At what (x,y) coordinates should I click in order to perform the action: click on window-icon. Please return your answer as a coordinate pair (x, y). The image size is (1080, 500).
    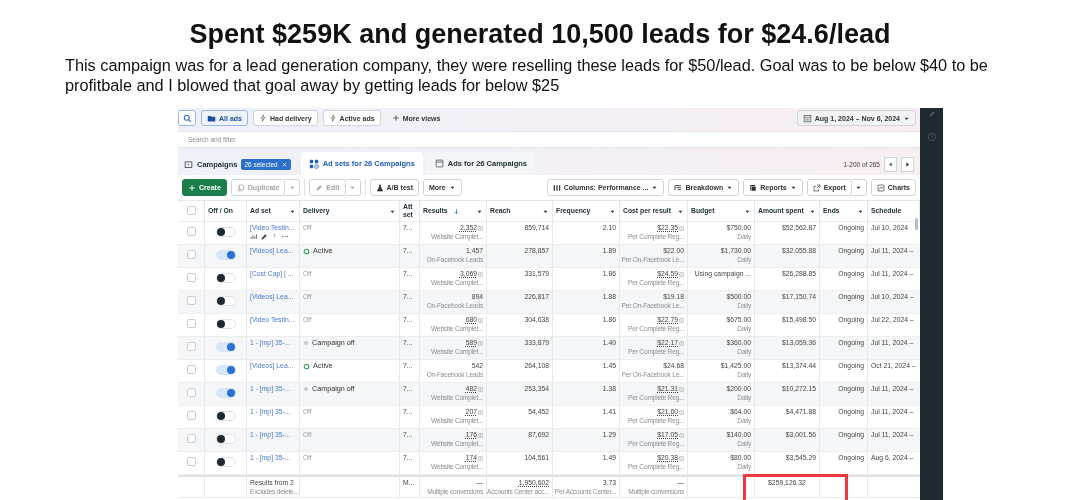
    Looking at the image, I should click on (439, 163).